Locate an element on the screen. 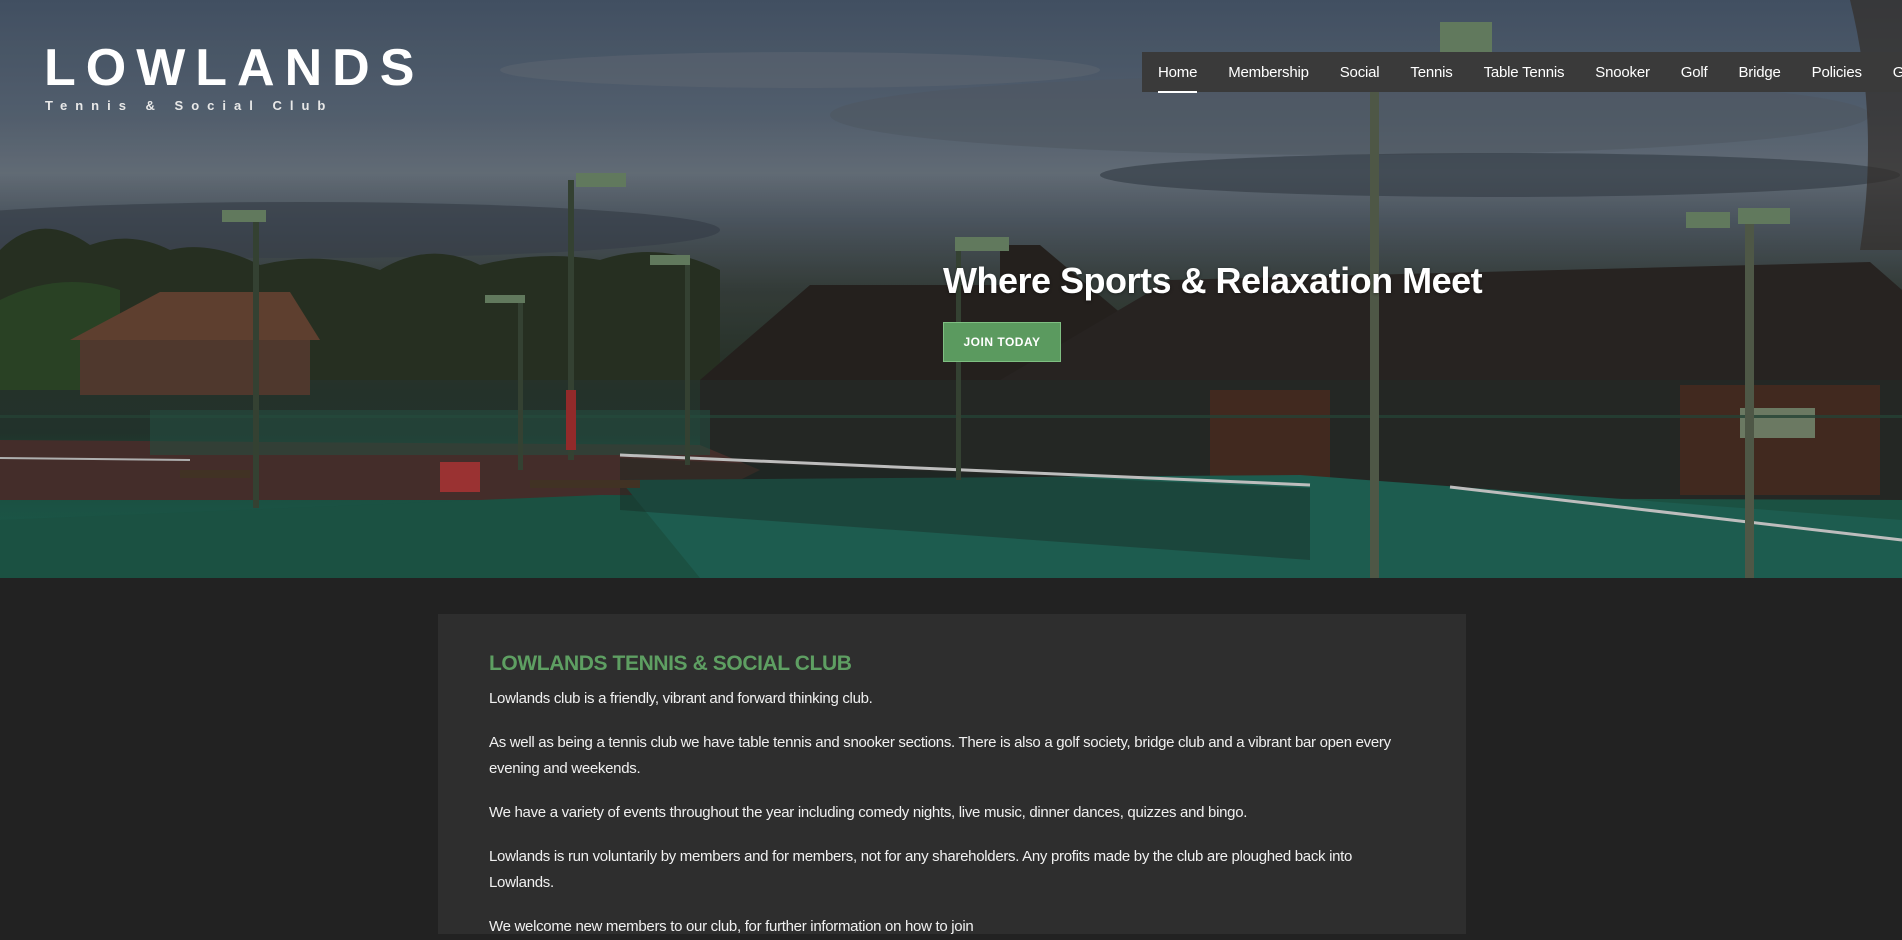 Image resolution: width=1902 pixels, height=940 pixels. nav-item-home: Home is located at coordinates (1178, 78).